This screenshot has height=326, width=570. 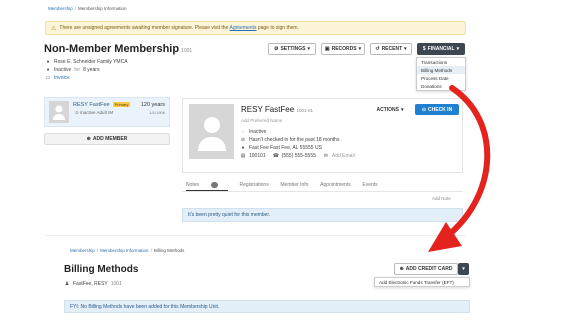 I want to click on red-annotation-arrow, so click(x=459, y=168).